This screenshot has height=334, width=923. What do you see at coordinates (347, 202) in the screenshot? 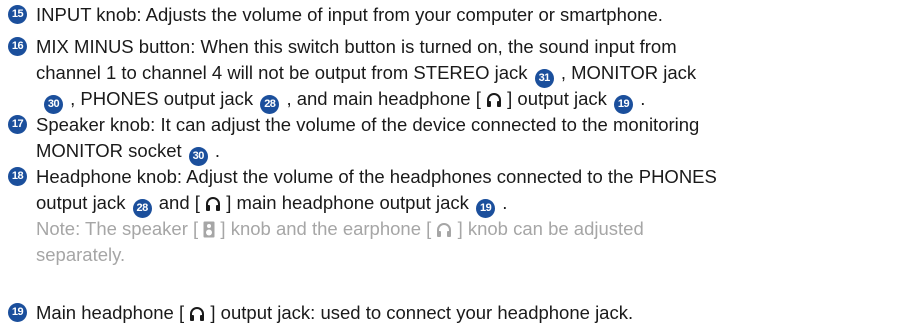
I see `text-segment: ] main headphone output jack` at bounding box center [347, 202].